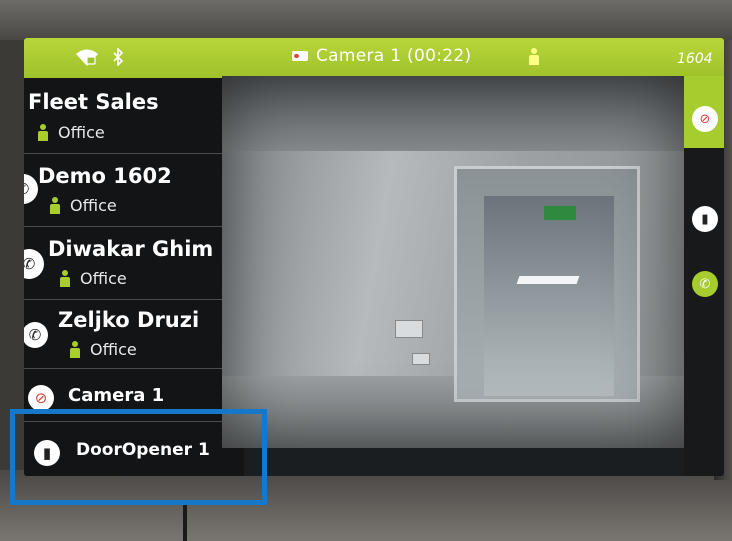 The width and height of the screenshot is (732, 541). What do you see at coordinates (134, 116) in the screenshot?
I see `contact-item: Fleet Sales Office` at bounding box center [134, 116].